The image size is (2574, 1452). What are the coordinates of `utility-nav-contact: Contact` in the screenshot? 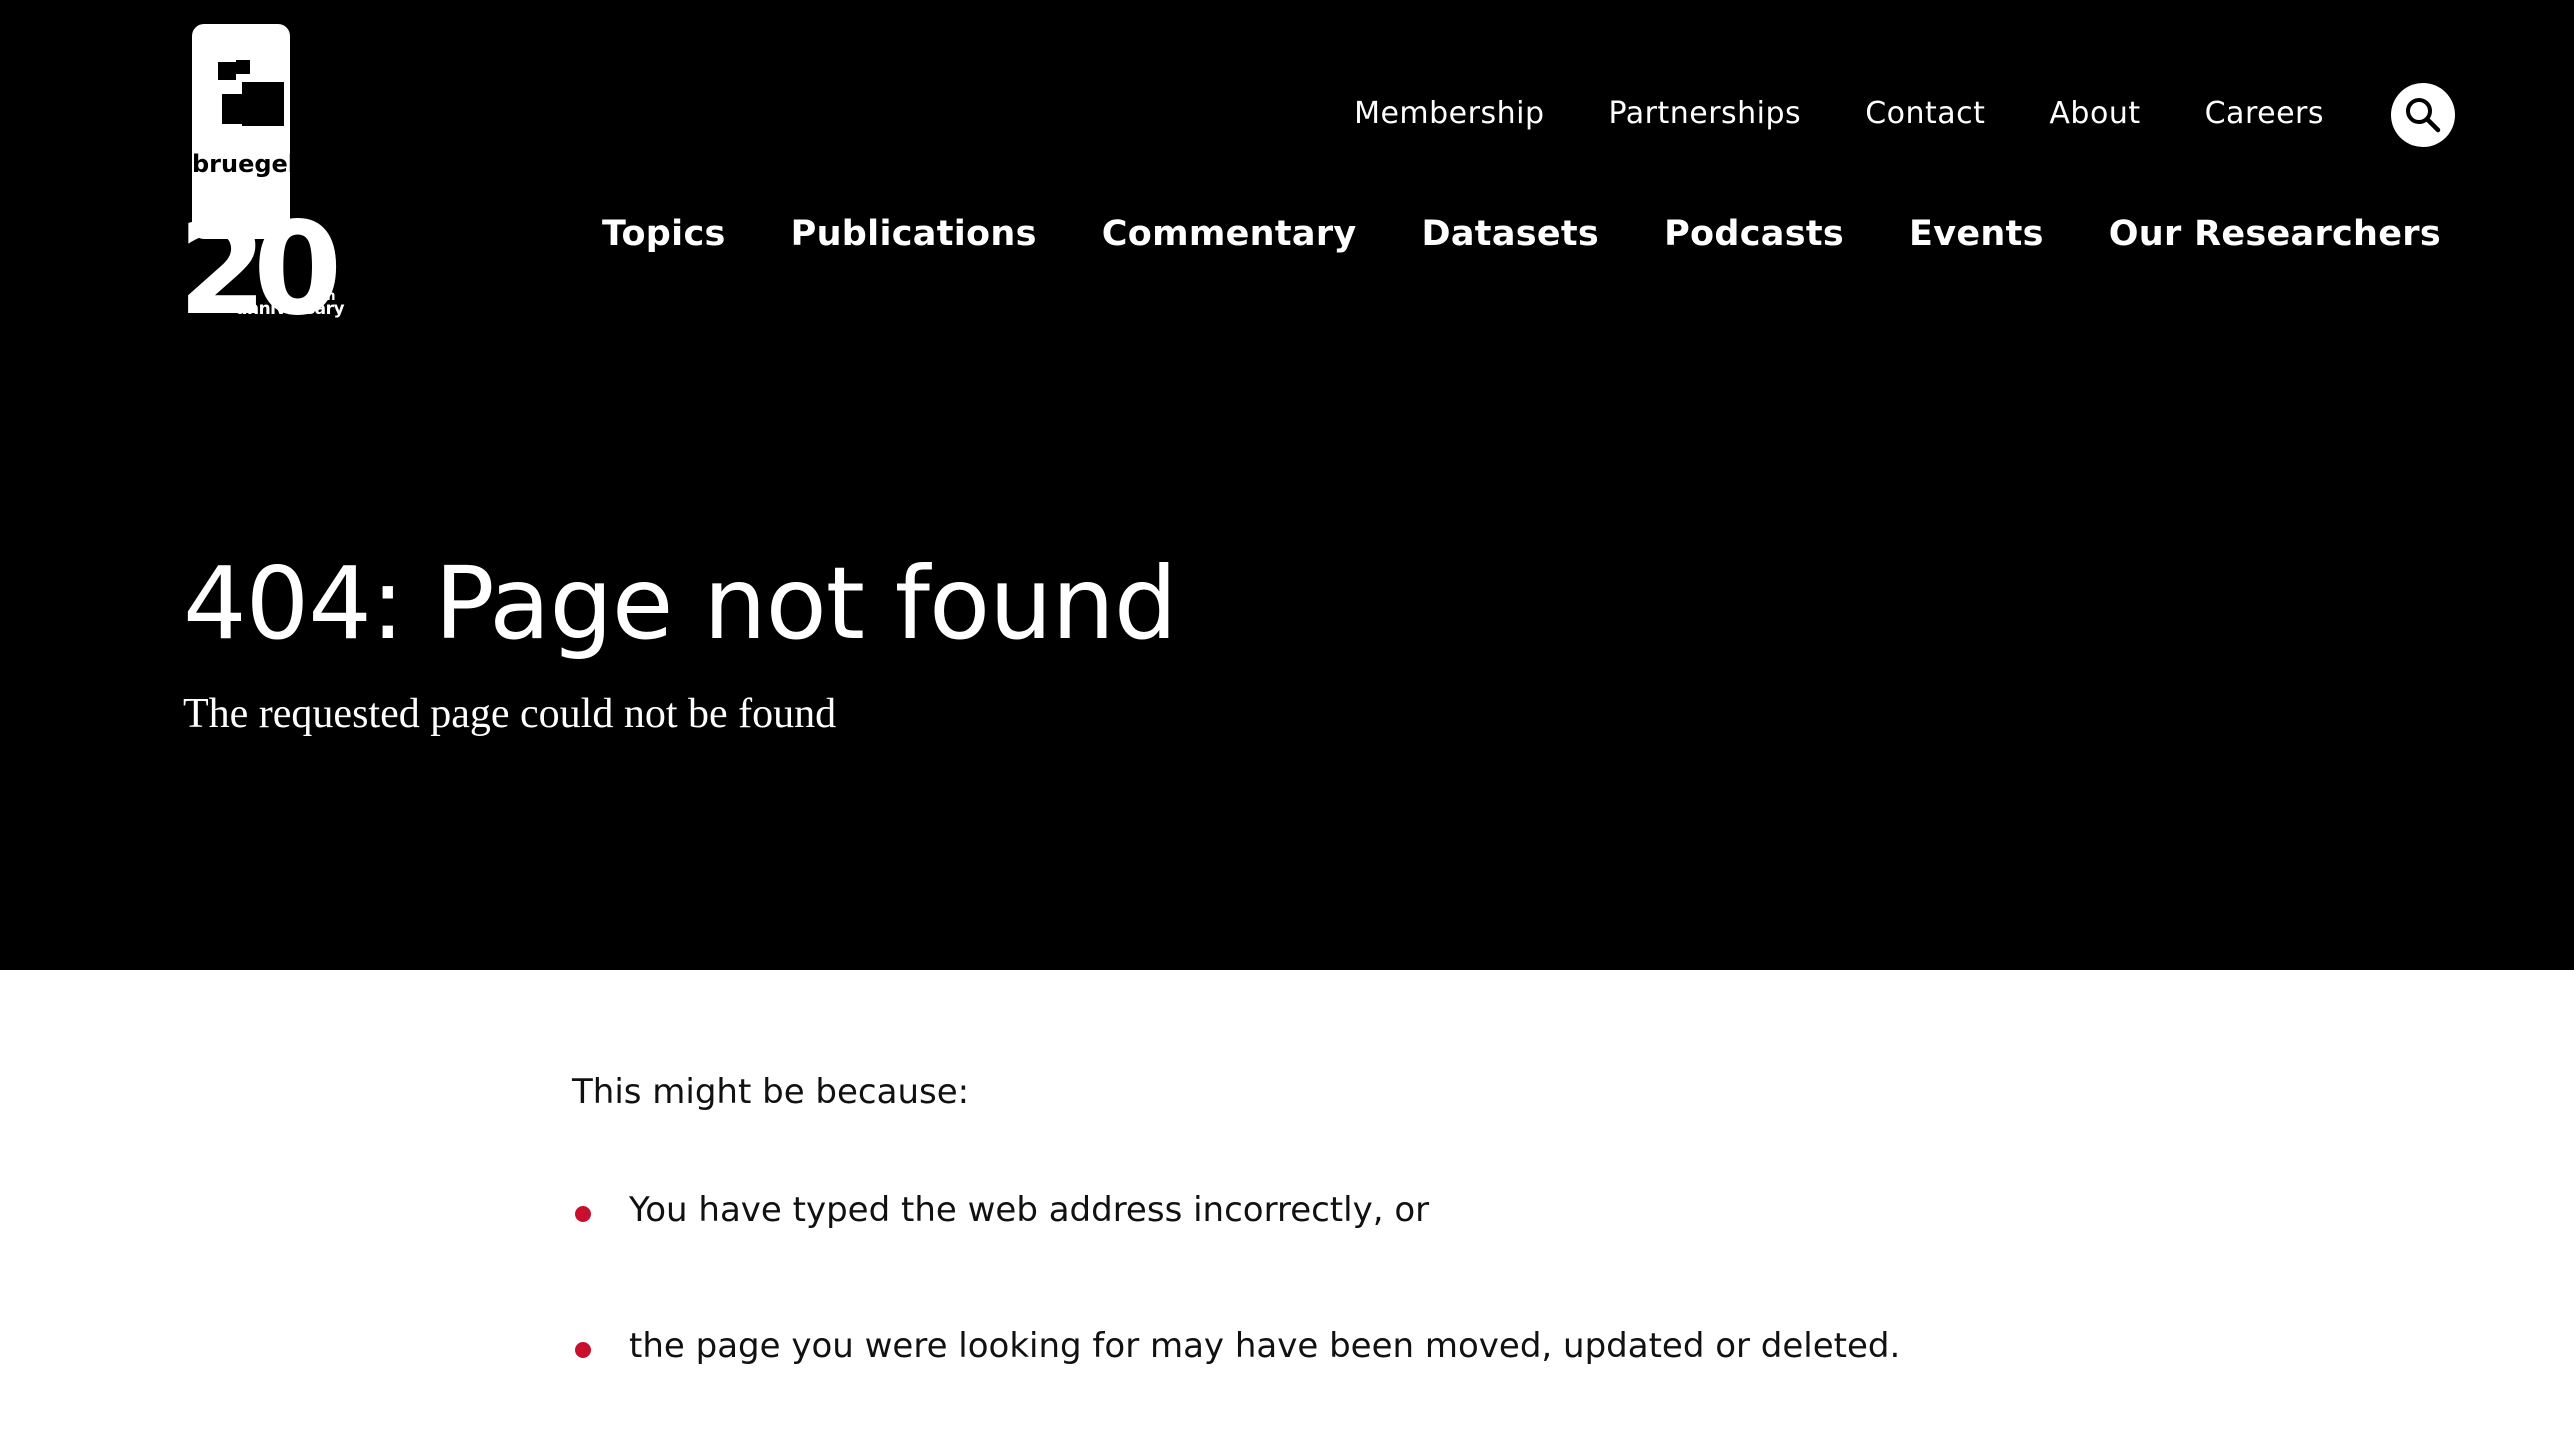 It's located at (1925, 113).